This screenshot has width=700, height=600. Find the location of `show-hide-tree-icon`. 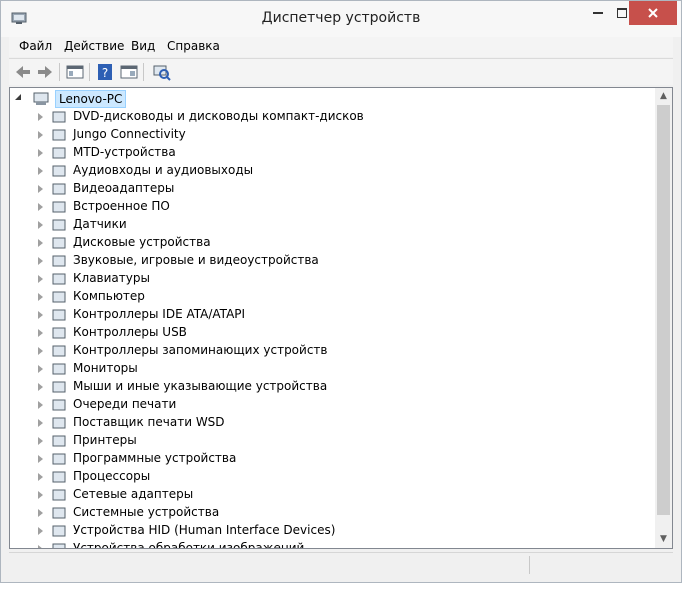

show-hide-tree-icon is located at coordinates (75, 72).